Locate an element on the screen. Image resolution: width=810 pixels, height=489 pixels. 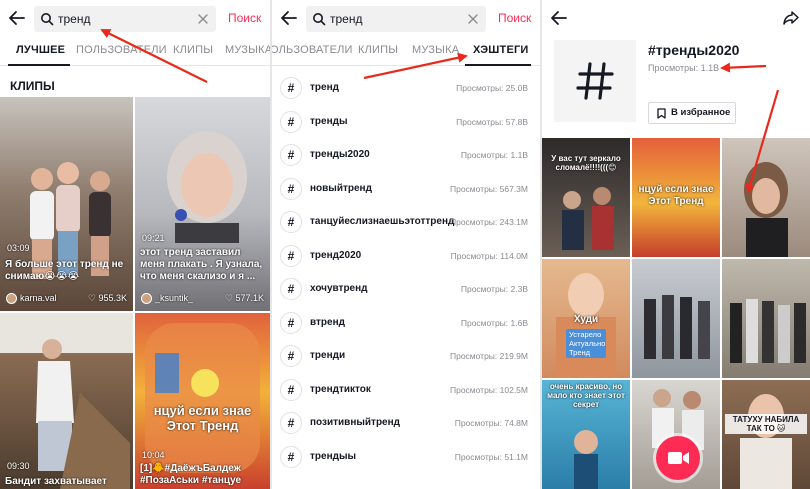
video-tile: ТАТУХУ НАБИЛА ТАК ТО 🐱 is located at coordinates (766, 434).